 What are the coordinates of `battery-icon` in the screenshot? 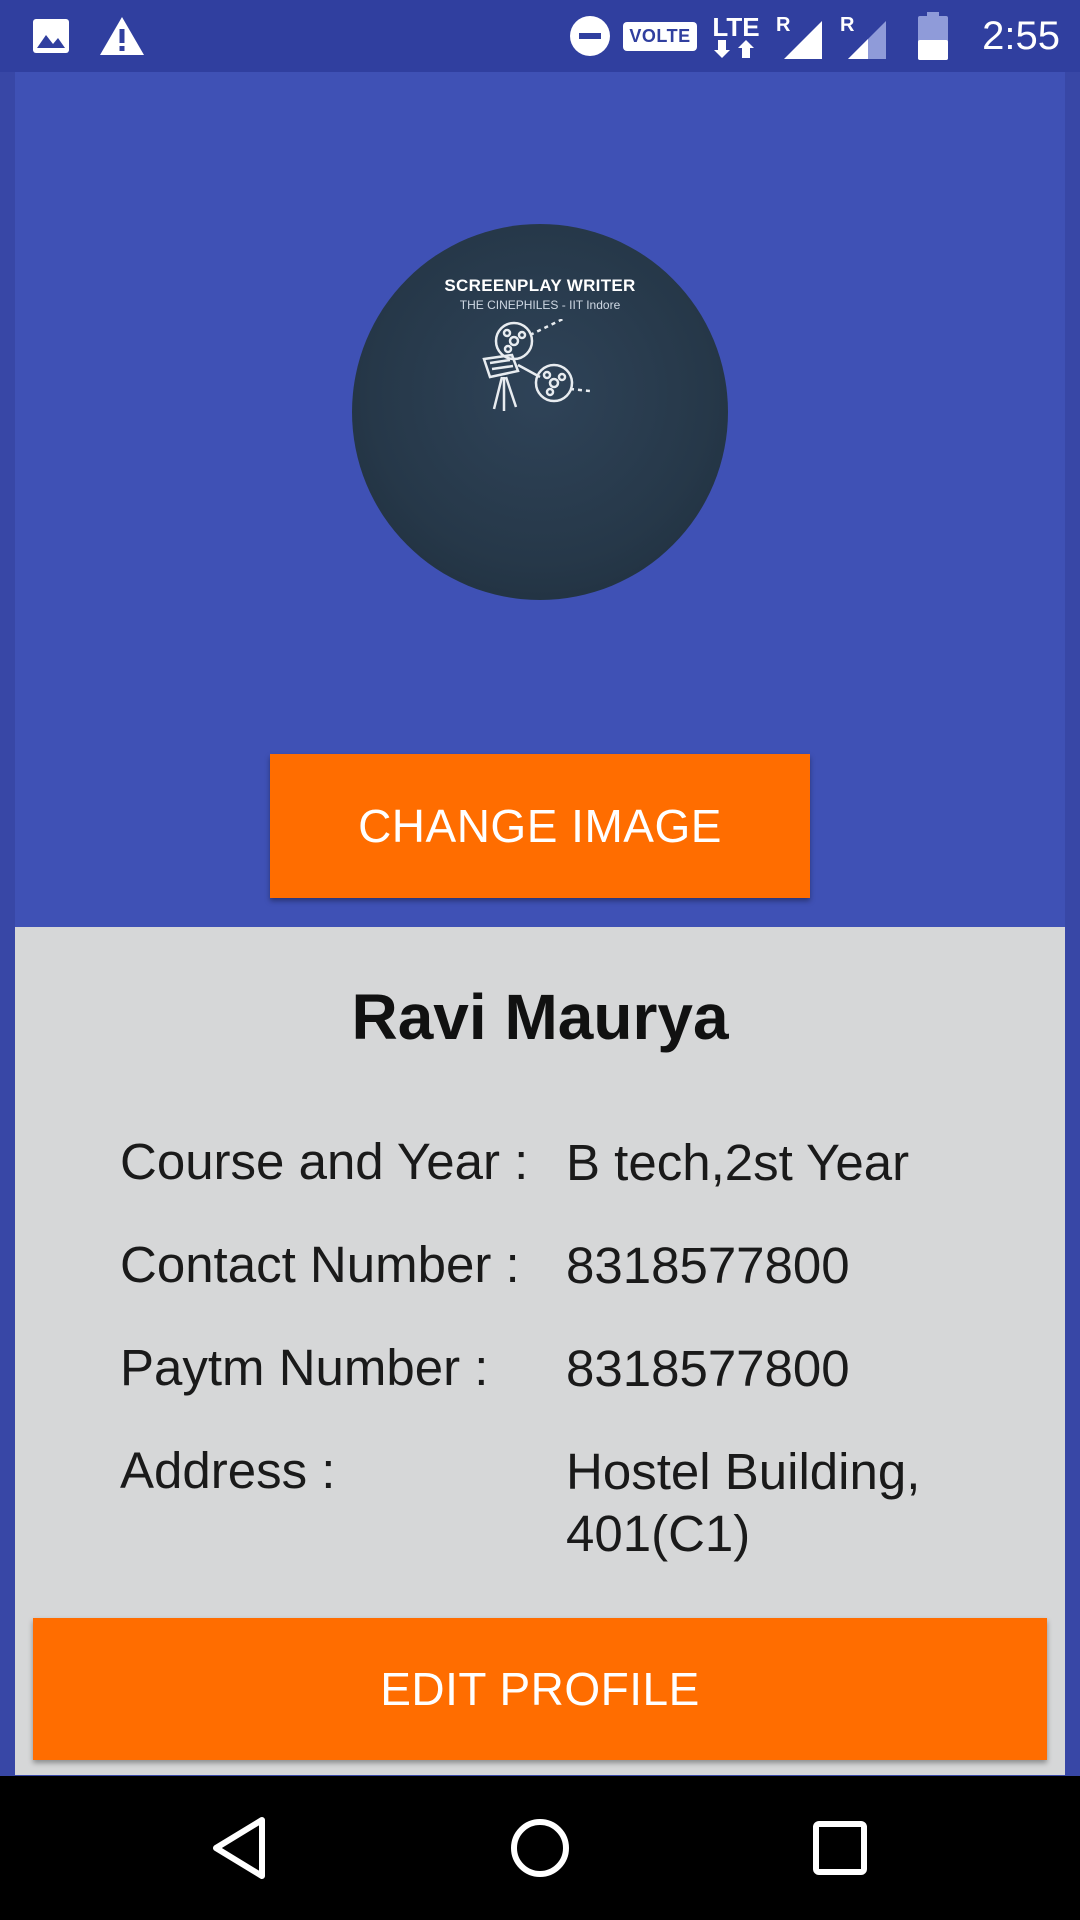 It's located at (933, 36).